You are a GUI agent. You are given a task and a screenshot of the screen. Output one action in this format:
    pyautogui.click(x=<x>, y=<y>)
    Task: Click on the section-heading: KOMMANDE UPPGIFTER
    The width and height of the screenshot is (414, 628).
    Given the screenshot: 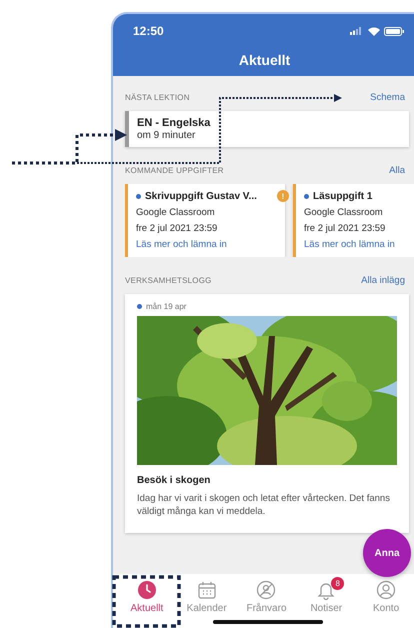 What is the action you would take?
    pyautogui.click(x=174, y=170)
    